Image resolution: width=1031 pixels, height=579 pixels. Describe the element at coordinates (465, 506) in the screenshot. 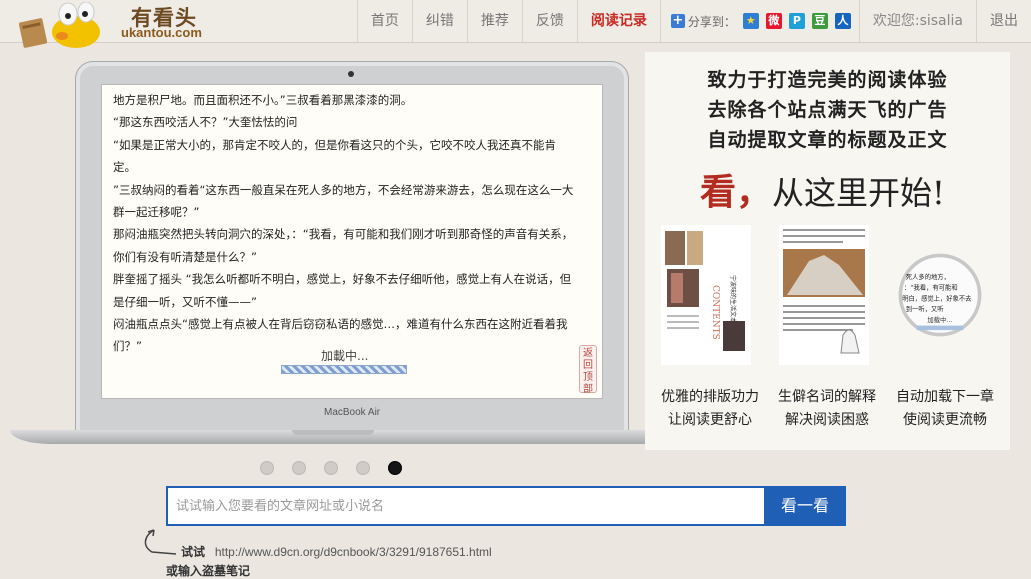

I see `search-input` at that location.